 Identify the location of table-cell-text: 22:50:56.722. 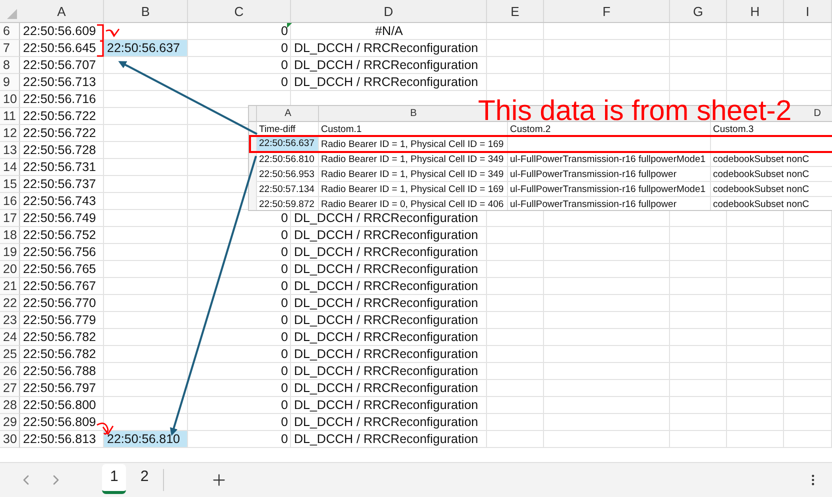
(59, 133).